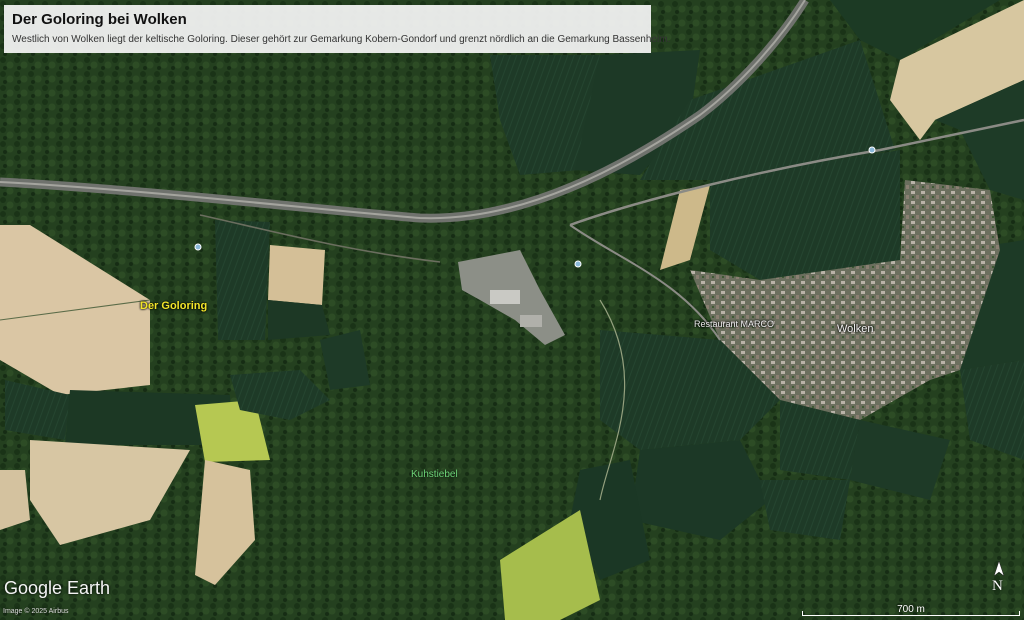 The image size is (1024, 620). I want to click on google-earth-logo: Google Earth, so click(57, 588).